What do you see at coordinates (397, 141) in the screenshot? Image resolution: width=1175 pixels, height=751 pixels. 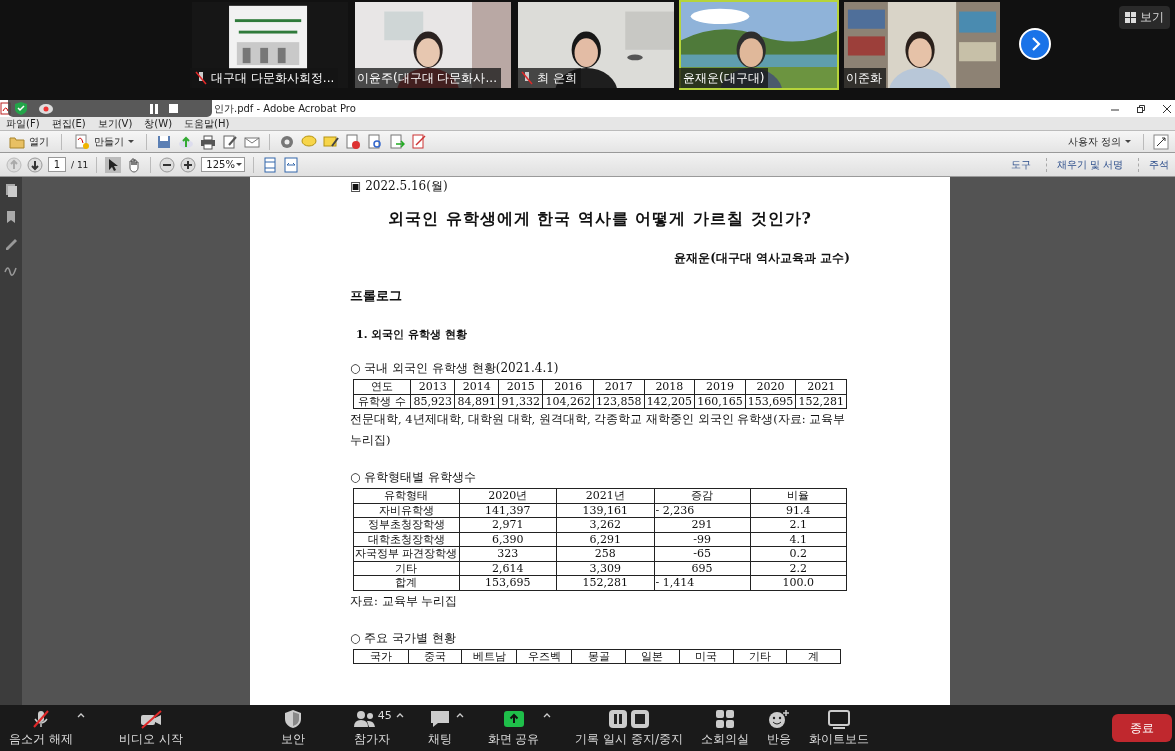 I see `document-export-icon` at bounding box center [397, 141].